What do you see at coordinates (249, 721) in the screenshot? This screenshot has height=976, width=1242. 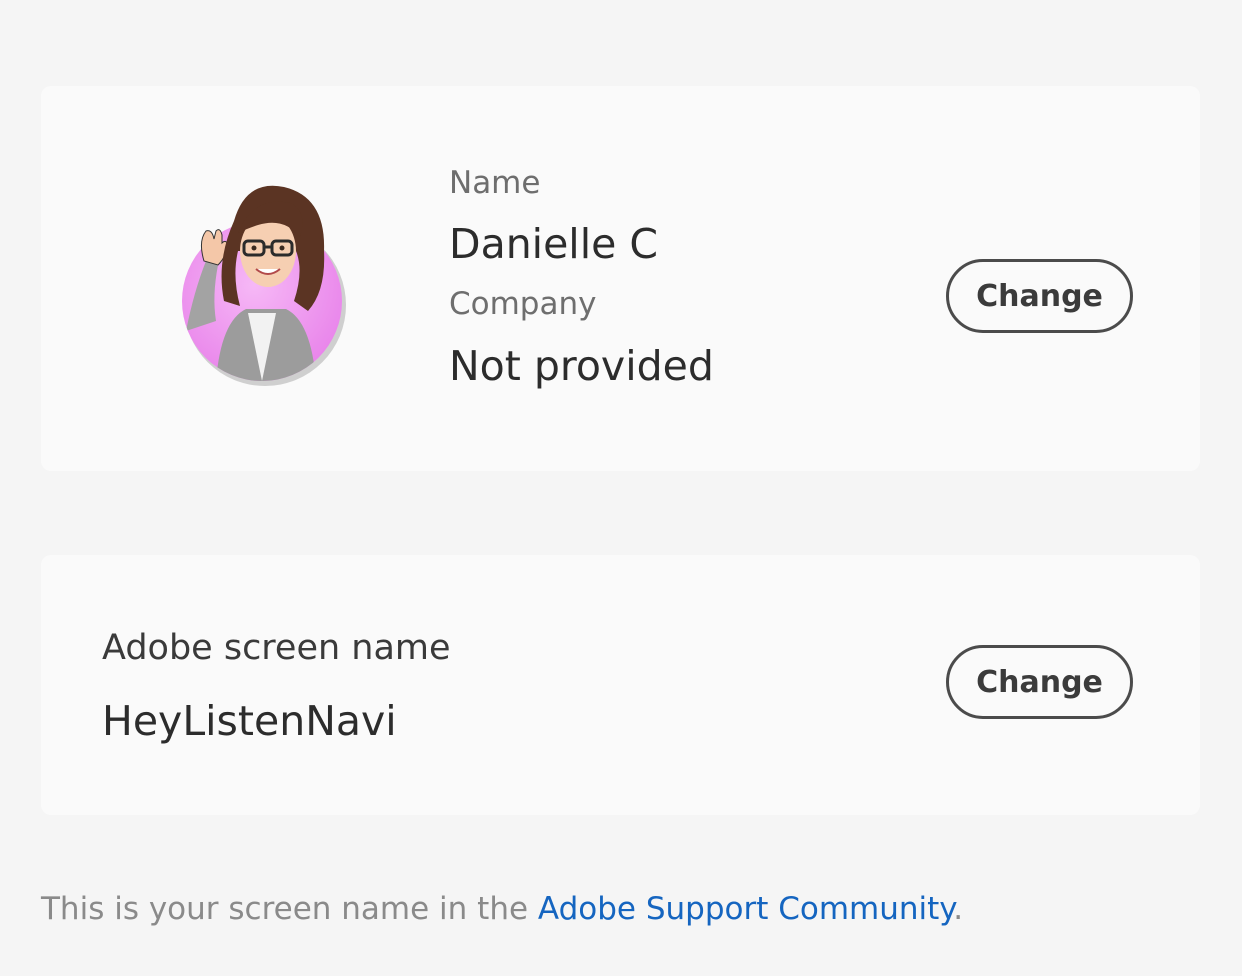 I see `screen-name-value: HeyListenNavi` at bounding box center [249, 721].